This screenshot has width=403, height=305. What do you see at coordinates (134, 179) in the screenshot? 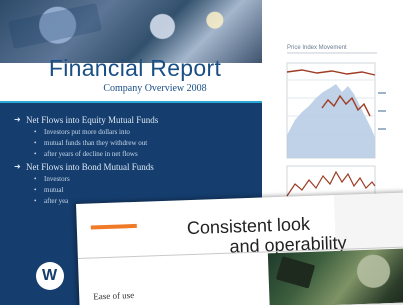
I see `slide-bullet-sub: Investors` at bounding box center [134, 179].